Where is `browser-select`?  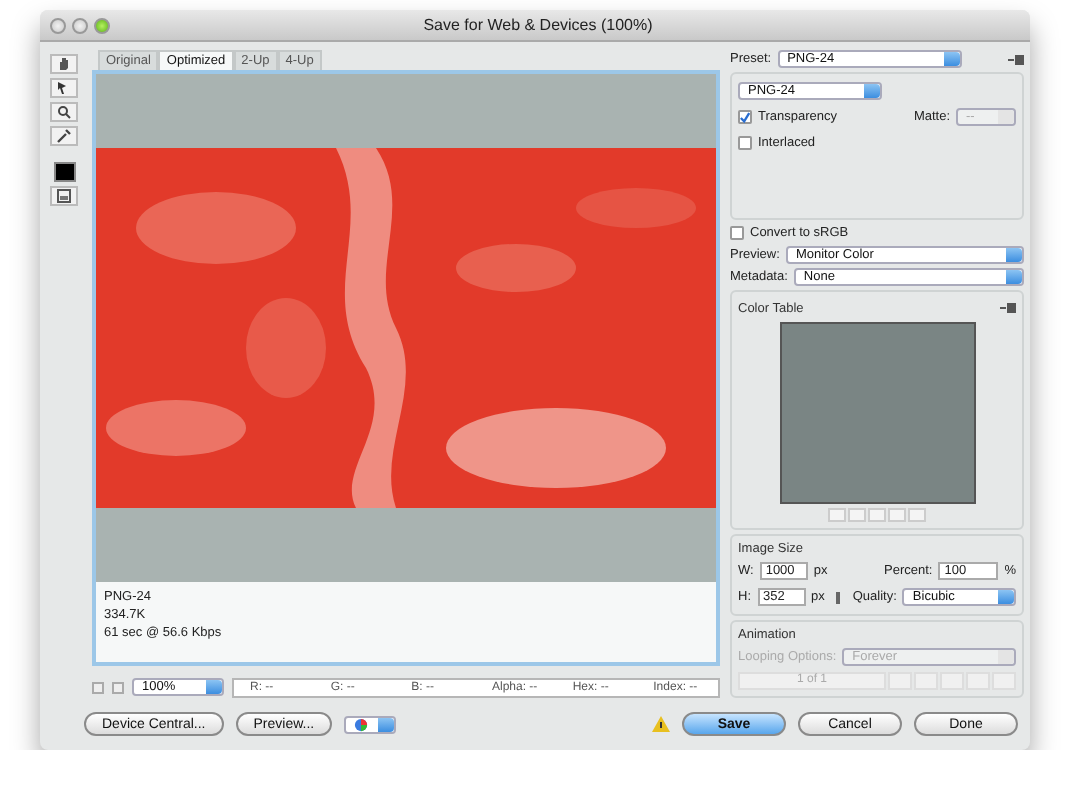 browser-select is located at coordinates (370, 724).